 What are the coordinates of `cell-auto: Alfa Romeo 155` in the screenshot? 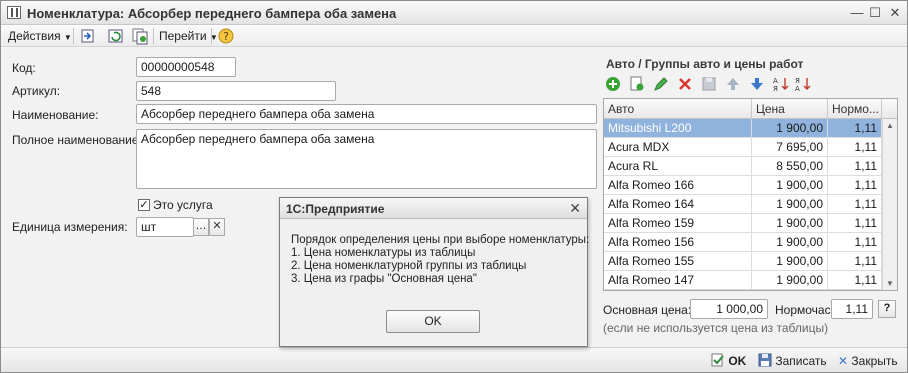 It's located at (678, 261).